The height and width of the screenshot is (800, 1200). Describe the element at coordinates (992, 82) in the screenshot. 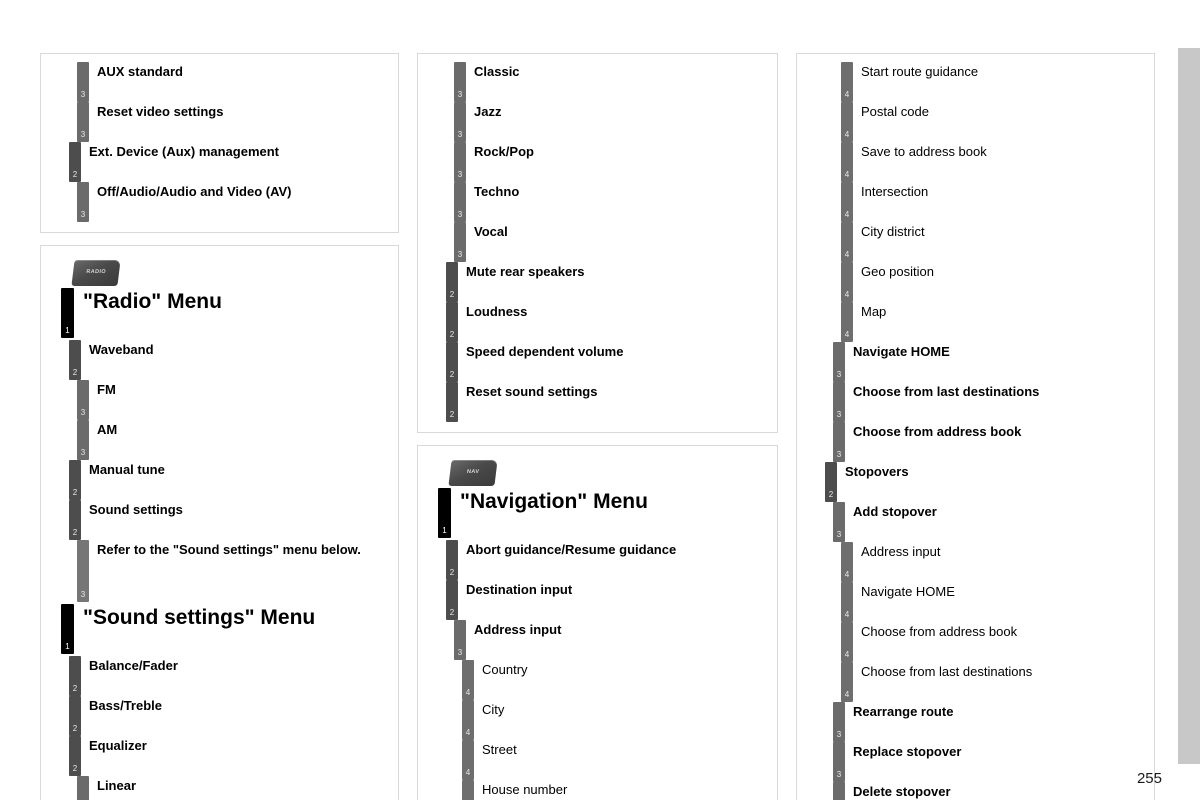

I see `menu-item-row: 4 Start route guidance` at that location.